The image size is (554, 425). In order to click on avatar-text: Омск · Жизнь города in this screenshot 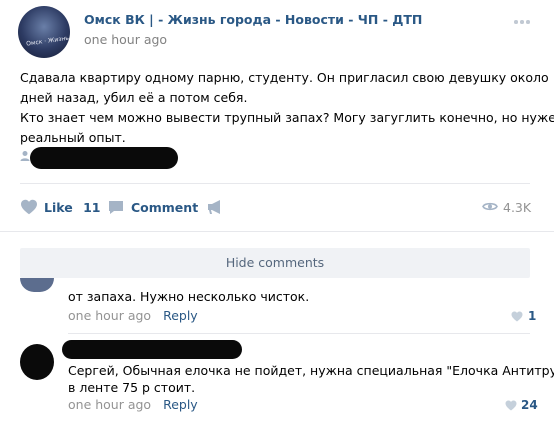, I will do `click(47, 39)`.